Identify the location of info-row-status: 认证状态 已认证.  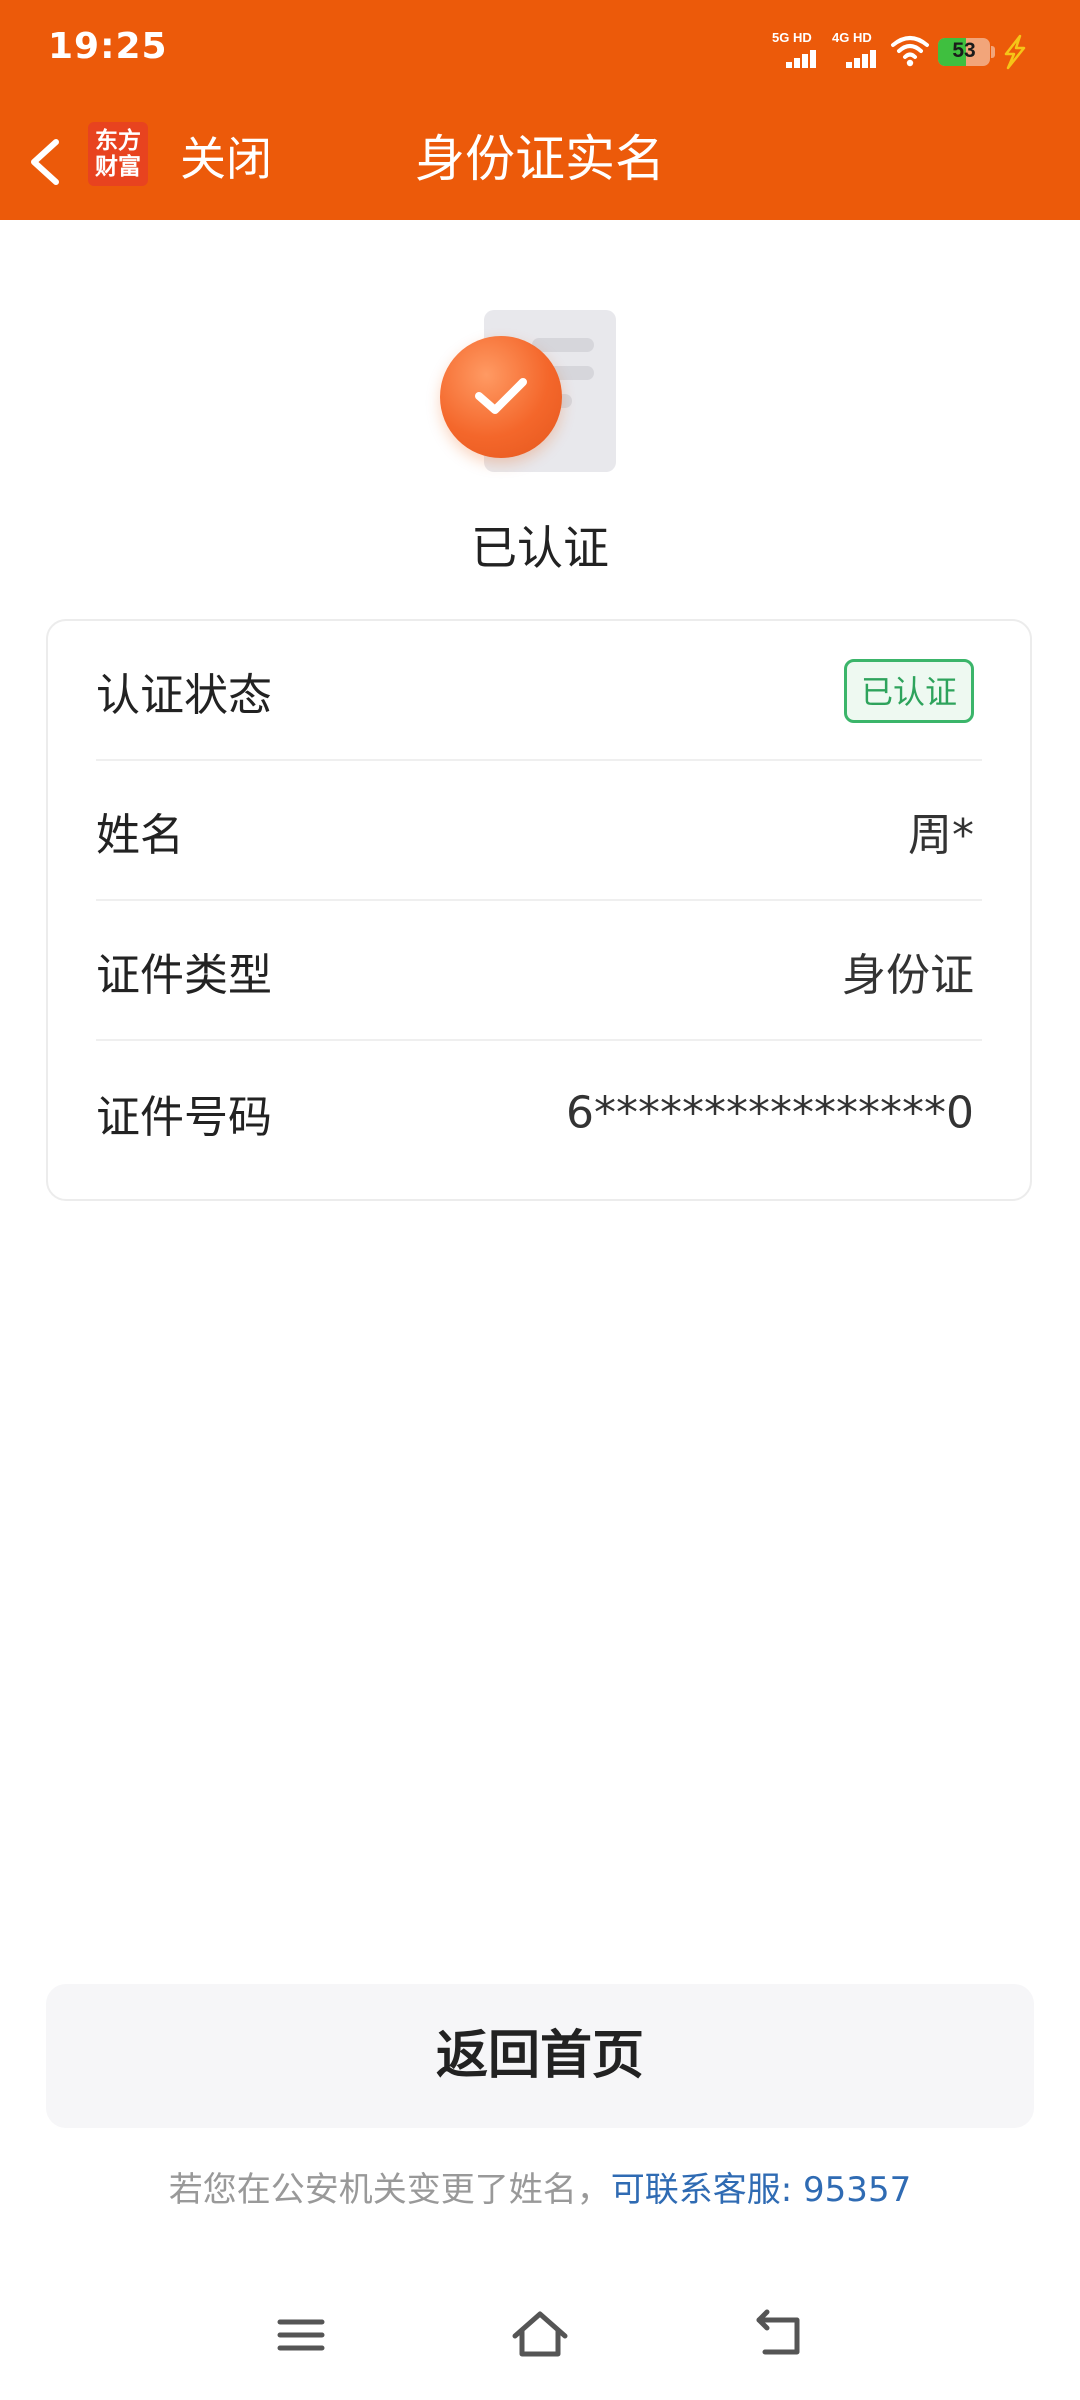
(539, 691).